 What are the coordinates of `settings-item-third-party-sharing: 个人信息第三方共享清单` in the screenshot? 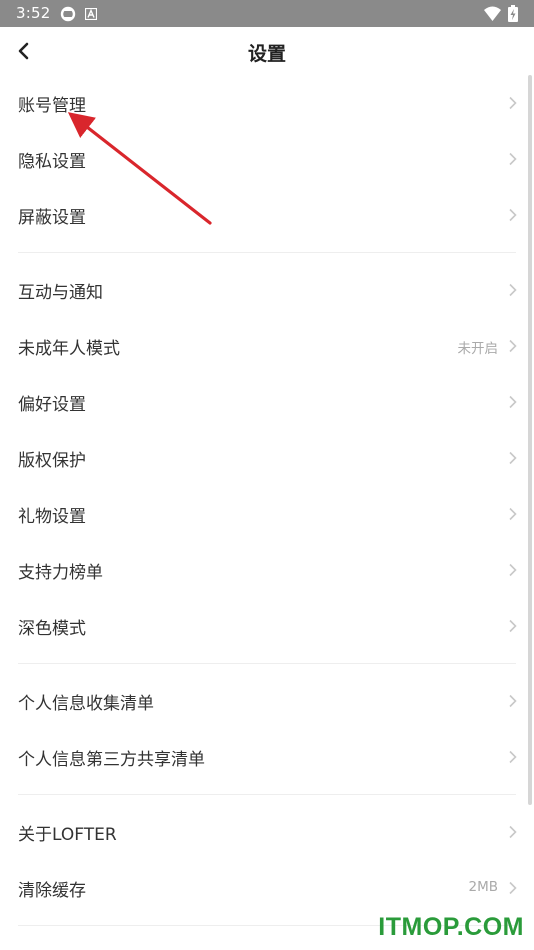 It's located at (267, 757).